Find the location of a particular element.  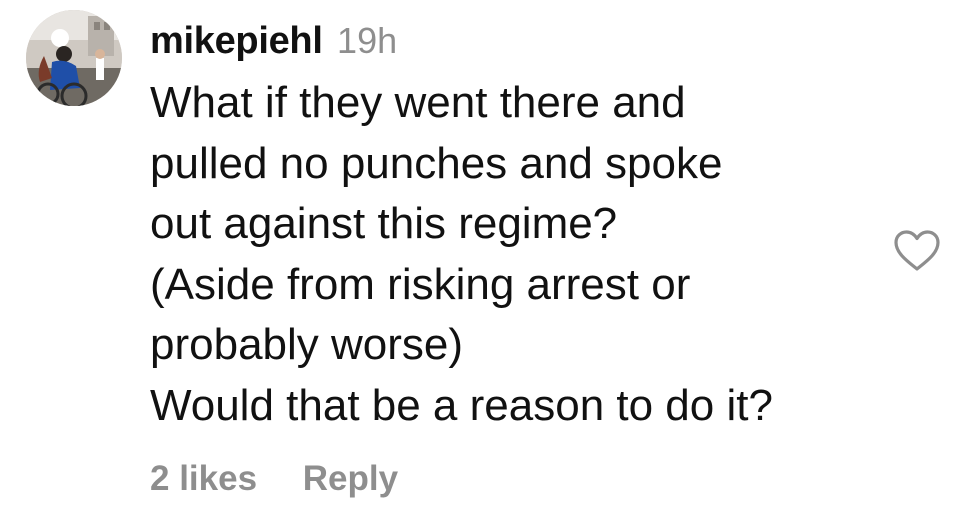

comment-line: pulled no punches and spoke is located at coordinates (436, 163).